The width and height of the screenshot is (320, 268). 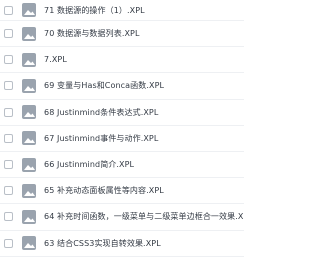 I want to click on file-name: 65 补充动态面板属性等内容.XPL, so click(x=144, y=190).